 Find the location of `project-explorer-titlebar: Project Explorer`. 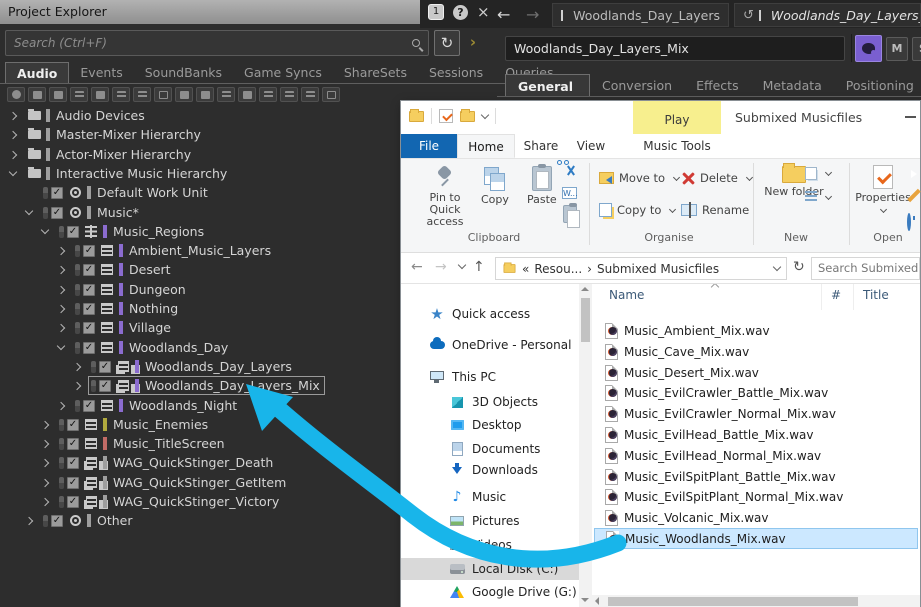

project-explorer-titlebar: Project Explorer is located at coordinates (210, 12).